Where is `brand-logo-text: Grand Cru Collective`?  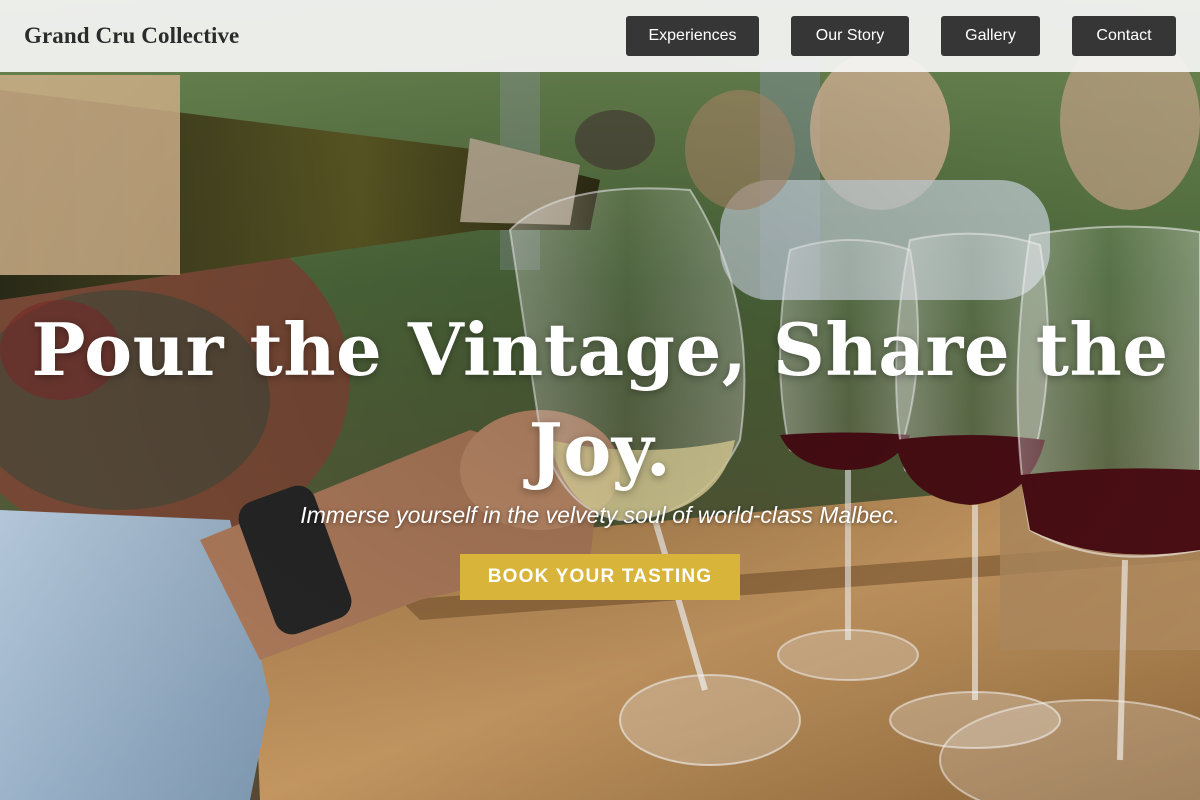 brand-logo-text: Grand Cru Collective is located at coordinates (131, 36).